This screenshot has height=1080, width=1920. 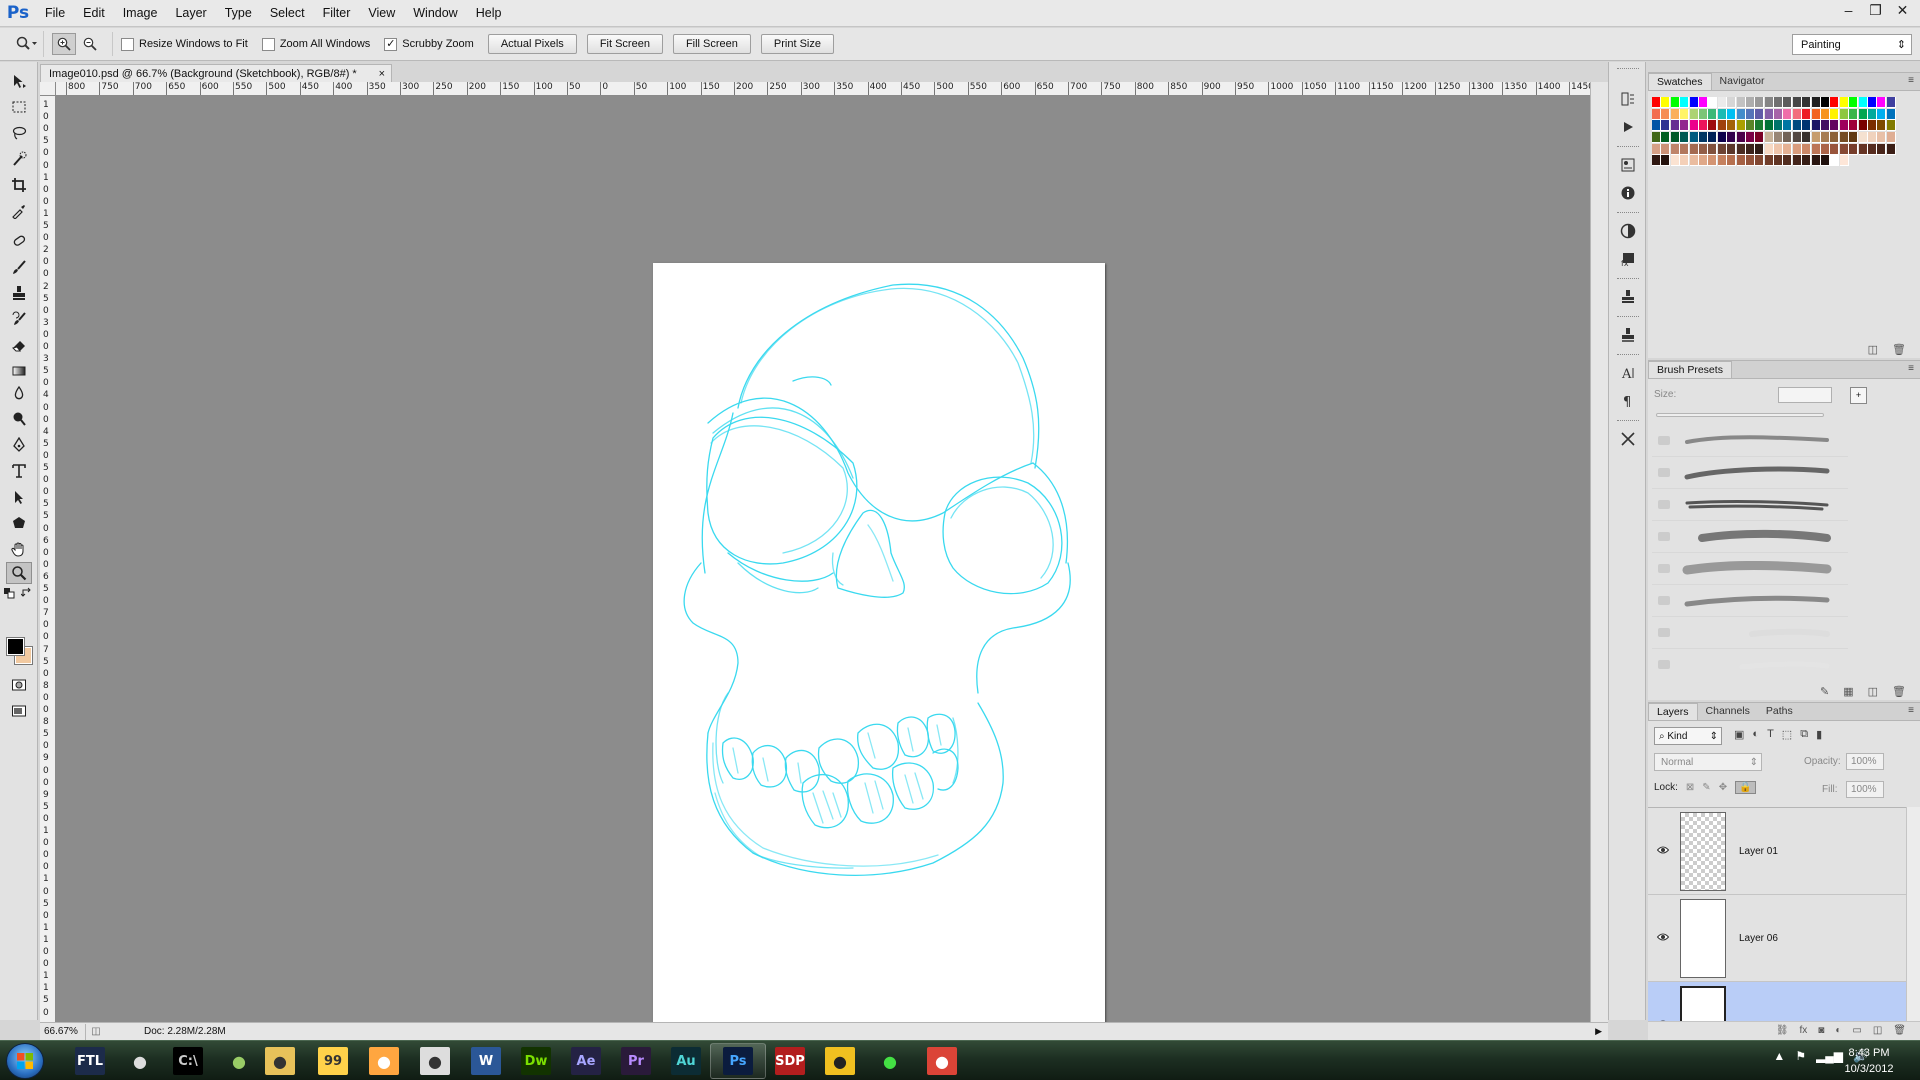 I want to click on layer-row: Layer 06, so click(x=1777, y=938).